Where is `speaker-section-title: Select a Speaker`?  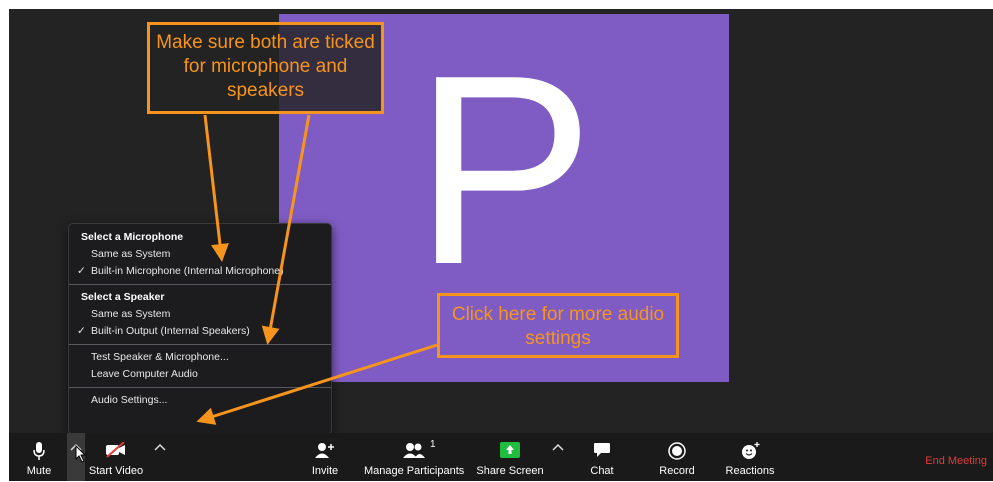 speaker-section-title: Select a Speaker is located at coordinates (123, 297).